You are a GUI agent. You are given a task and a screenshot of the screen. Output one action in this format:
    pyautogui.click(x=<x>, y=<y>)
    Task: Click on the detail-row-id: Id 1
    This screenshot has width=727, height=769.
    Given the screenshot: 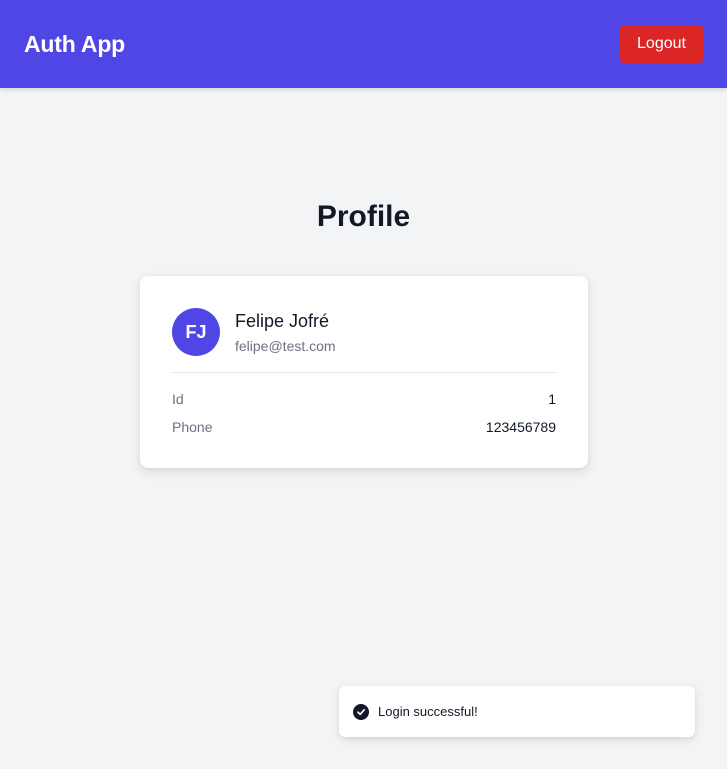 What is the action you would take?
    pyautogui.click(x=364, y=399)
    